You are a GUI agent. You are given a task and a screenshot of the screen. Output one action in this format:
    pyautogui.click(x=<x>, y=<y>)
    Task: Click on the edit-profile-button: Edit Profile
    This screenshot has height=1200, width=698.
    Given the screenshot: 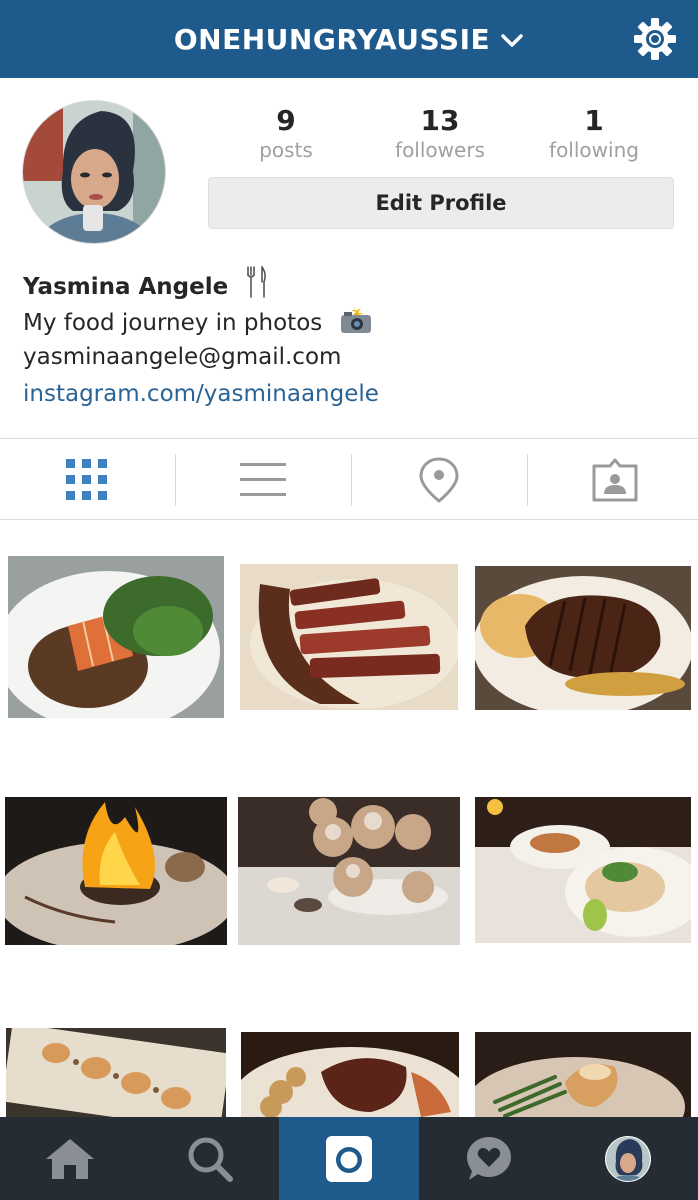 What is the action you would take?
    pyautogui.click(x=441, y=203)
    